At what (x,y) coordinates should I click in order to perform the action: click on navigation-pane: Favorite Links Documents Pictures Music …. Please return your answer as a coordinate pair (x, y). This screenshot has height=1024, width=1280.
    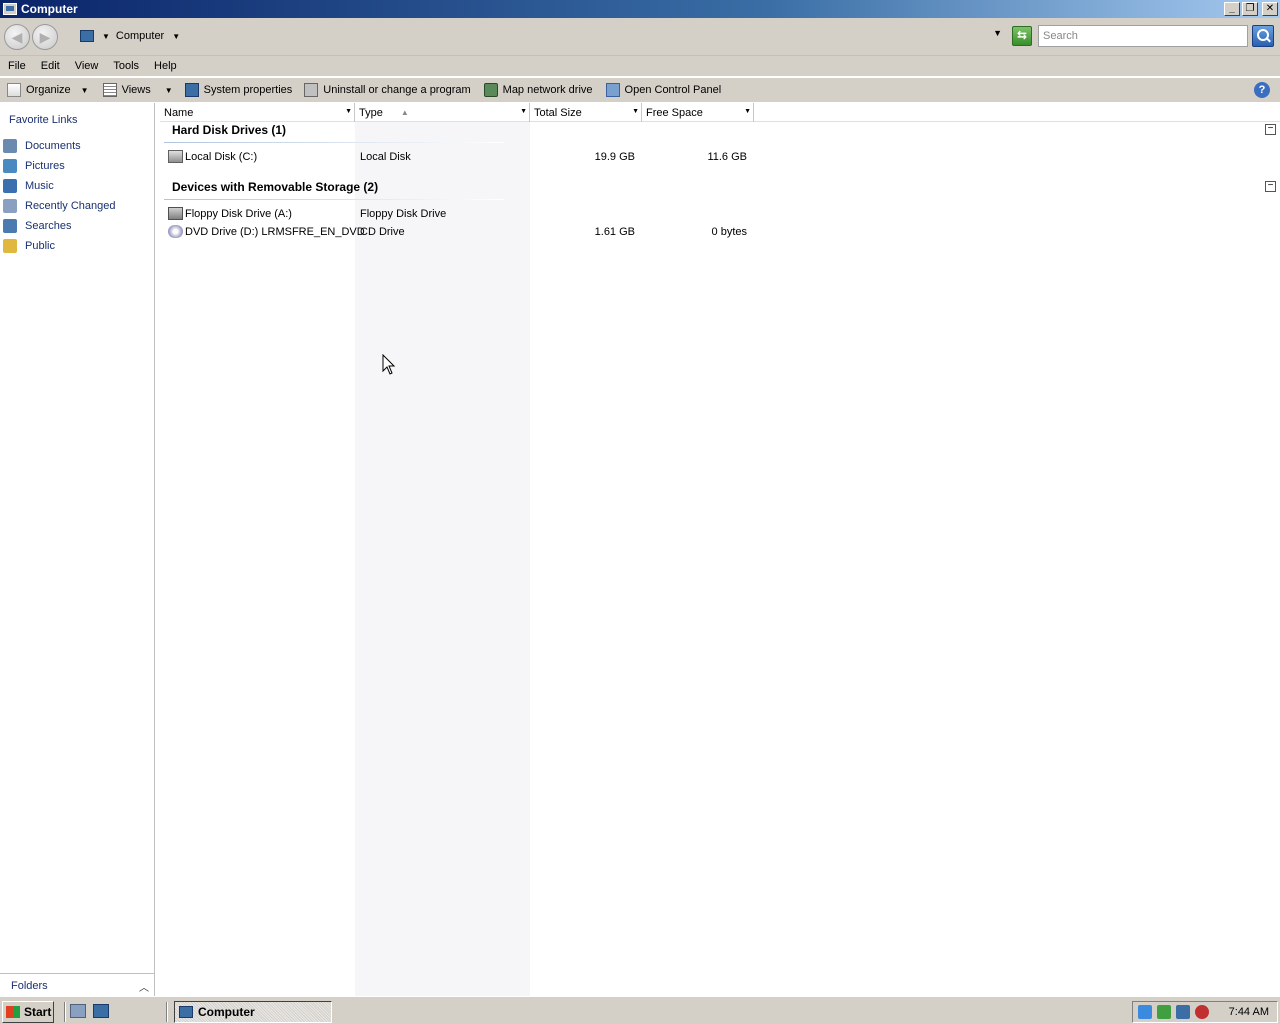
    Looking at the image, I should click on (77, 549).